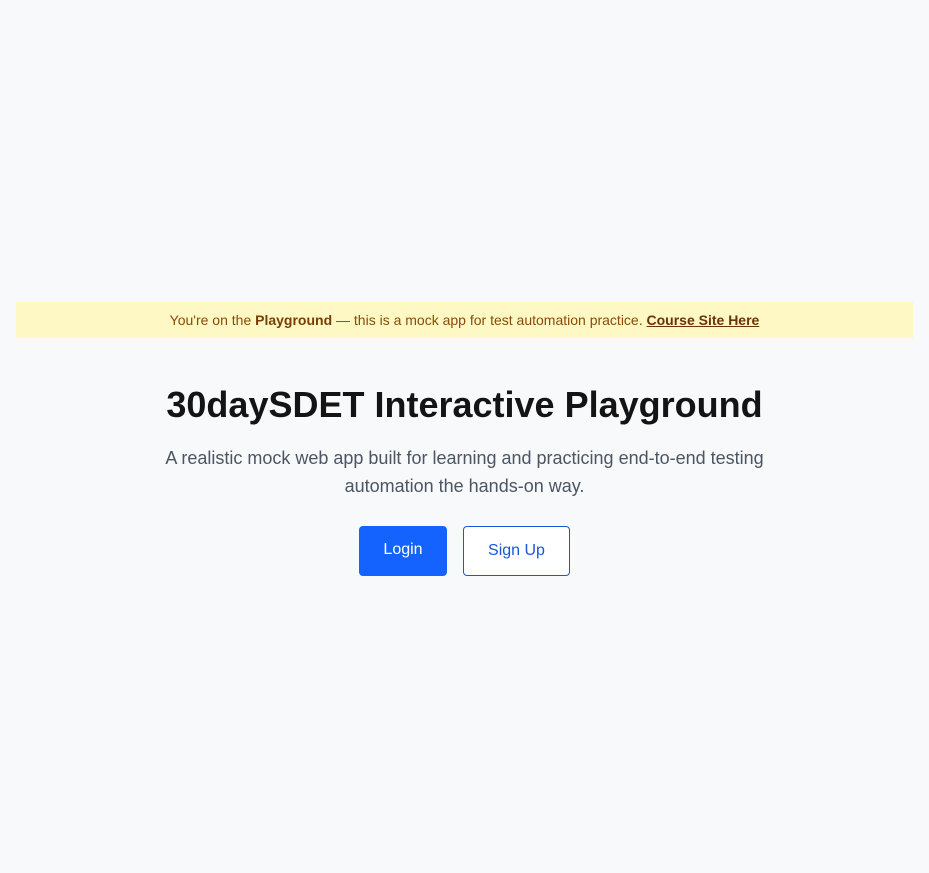  I want to click on sign-up-button: Sign Up, so click(516, 551).